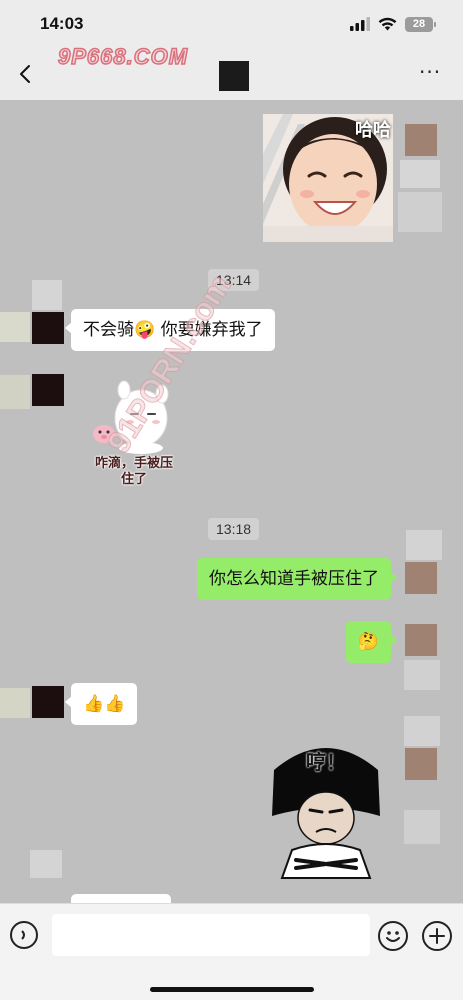 The height and width of the screenshot is (1000, 463). Describe the element at coordinates (231, 24) in the screenshot. I see `status-bar: 14:03 28` at that location.